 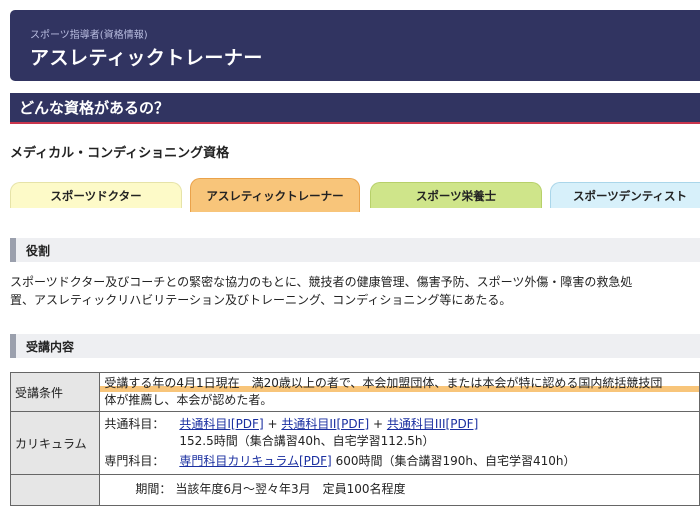 I want to click on page-header: スポーツ指導者(資格情報) アスレティックトレーナー, so click(x=355, y=45).